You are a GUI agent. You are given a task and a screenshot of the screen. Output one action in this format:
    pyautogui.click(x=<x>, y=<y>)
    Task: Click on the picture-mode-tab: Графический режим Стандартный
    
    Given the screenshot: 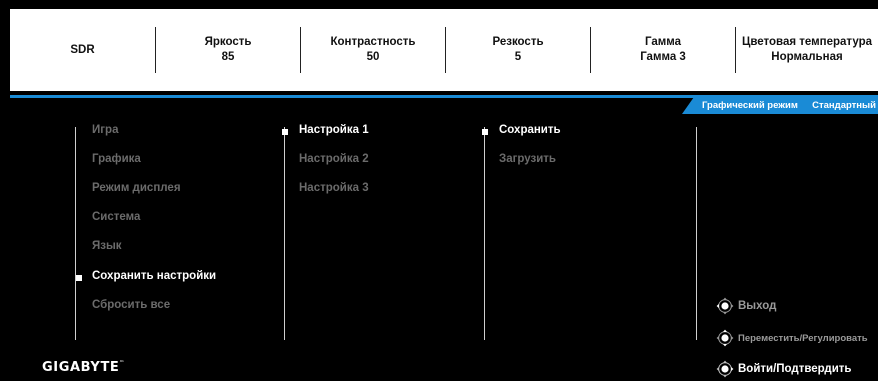 What is the action you would take?
    pyautogui.click(x=780, y=105)
    